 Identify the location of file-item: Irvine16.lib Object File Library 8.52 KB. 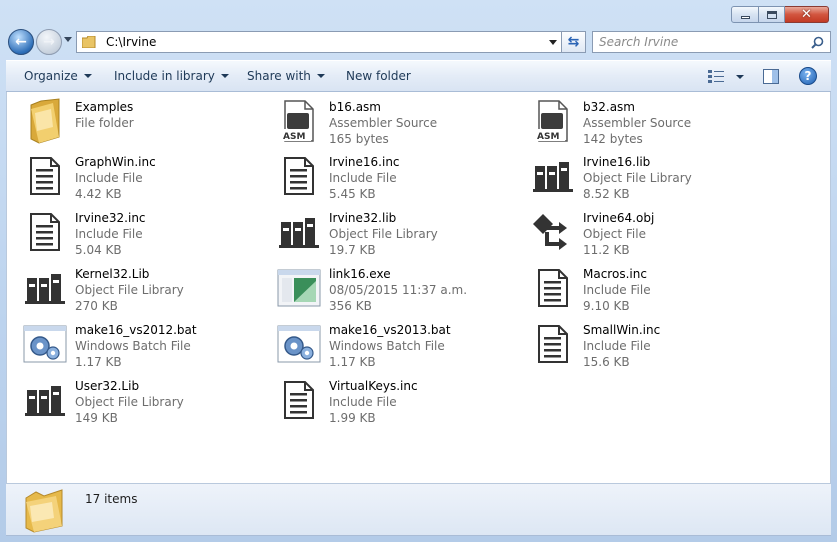
(654, 178).